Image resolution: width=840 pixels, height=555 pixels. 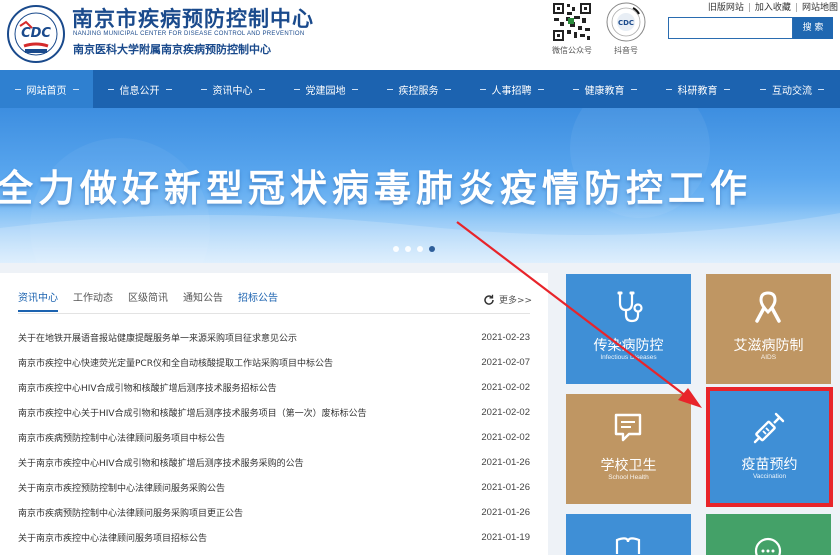 I want to click on tab-work-updates: 工作动态, so click(x=93, y=300).